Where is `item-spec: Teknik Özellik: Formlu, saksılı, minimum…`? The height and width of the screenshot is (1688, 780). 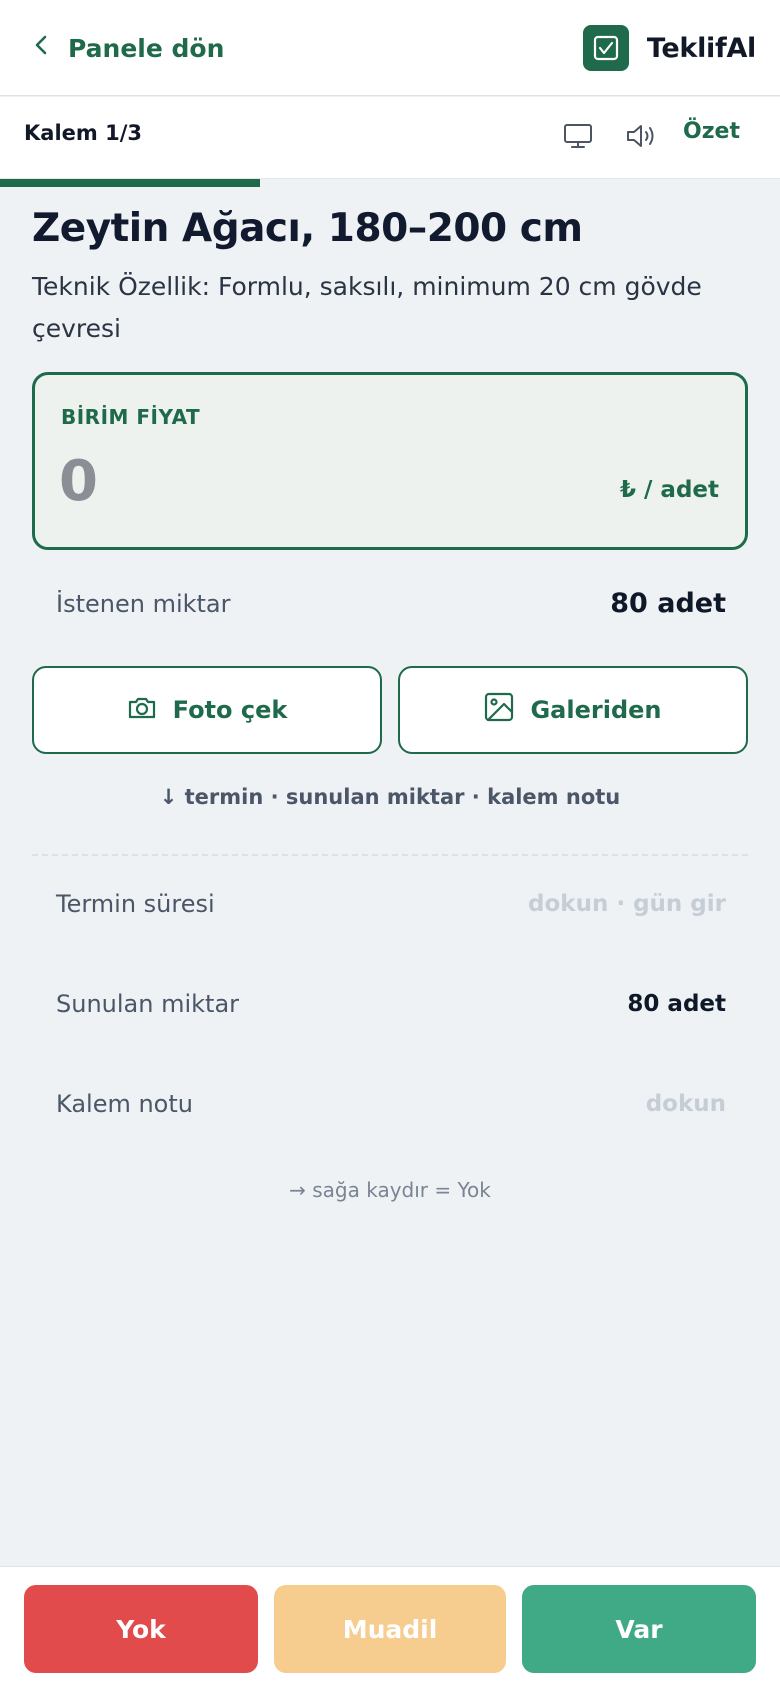
item-spec: Teknik Özellik: Formlu, saksılı, minimum… is located at coordinates (367, 307).